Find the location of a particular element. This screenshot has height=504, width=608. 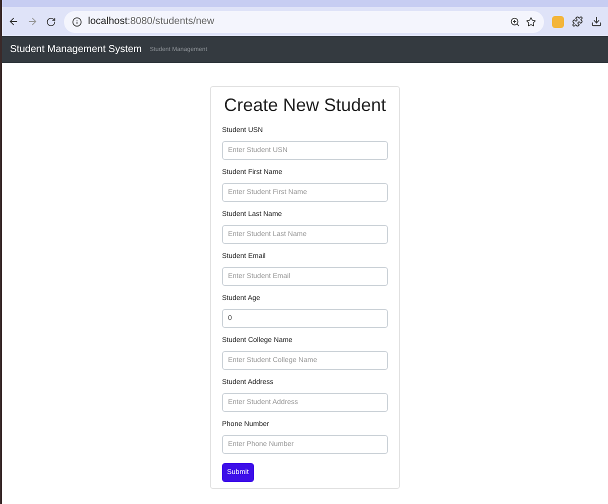

download-icon is located at coordinates (596, 21).